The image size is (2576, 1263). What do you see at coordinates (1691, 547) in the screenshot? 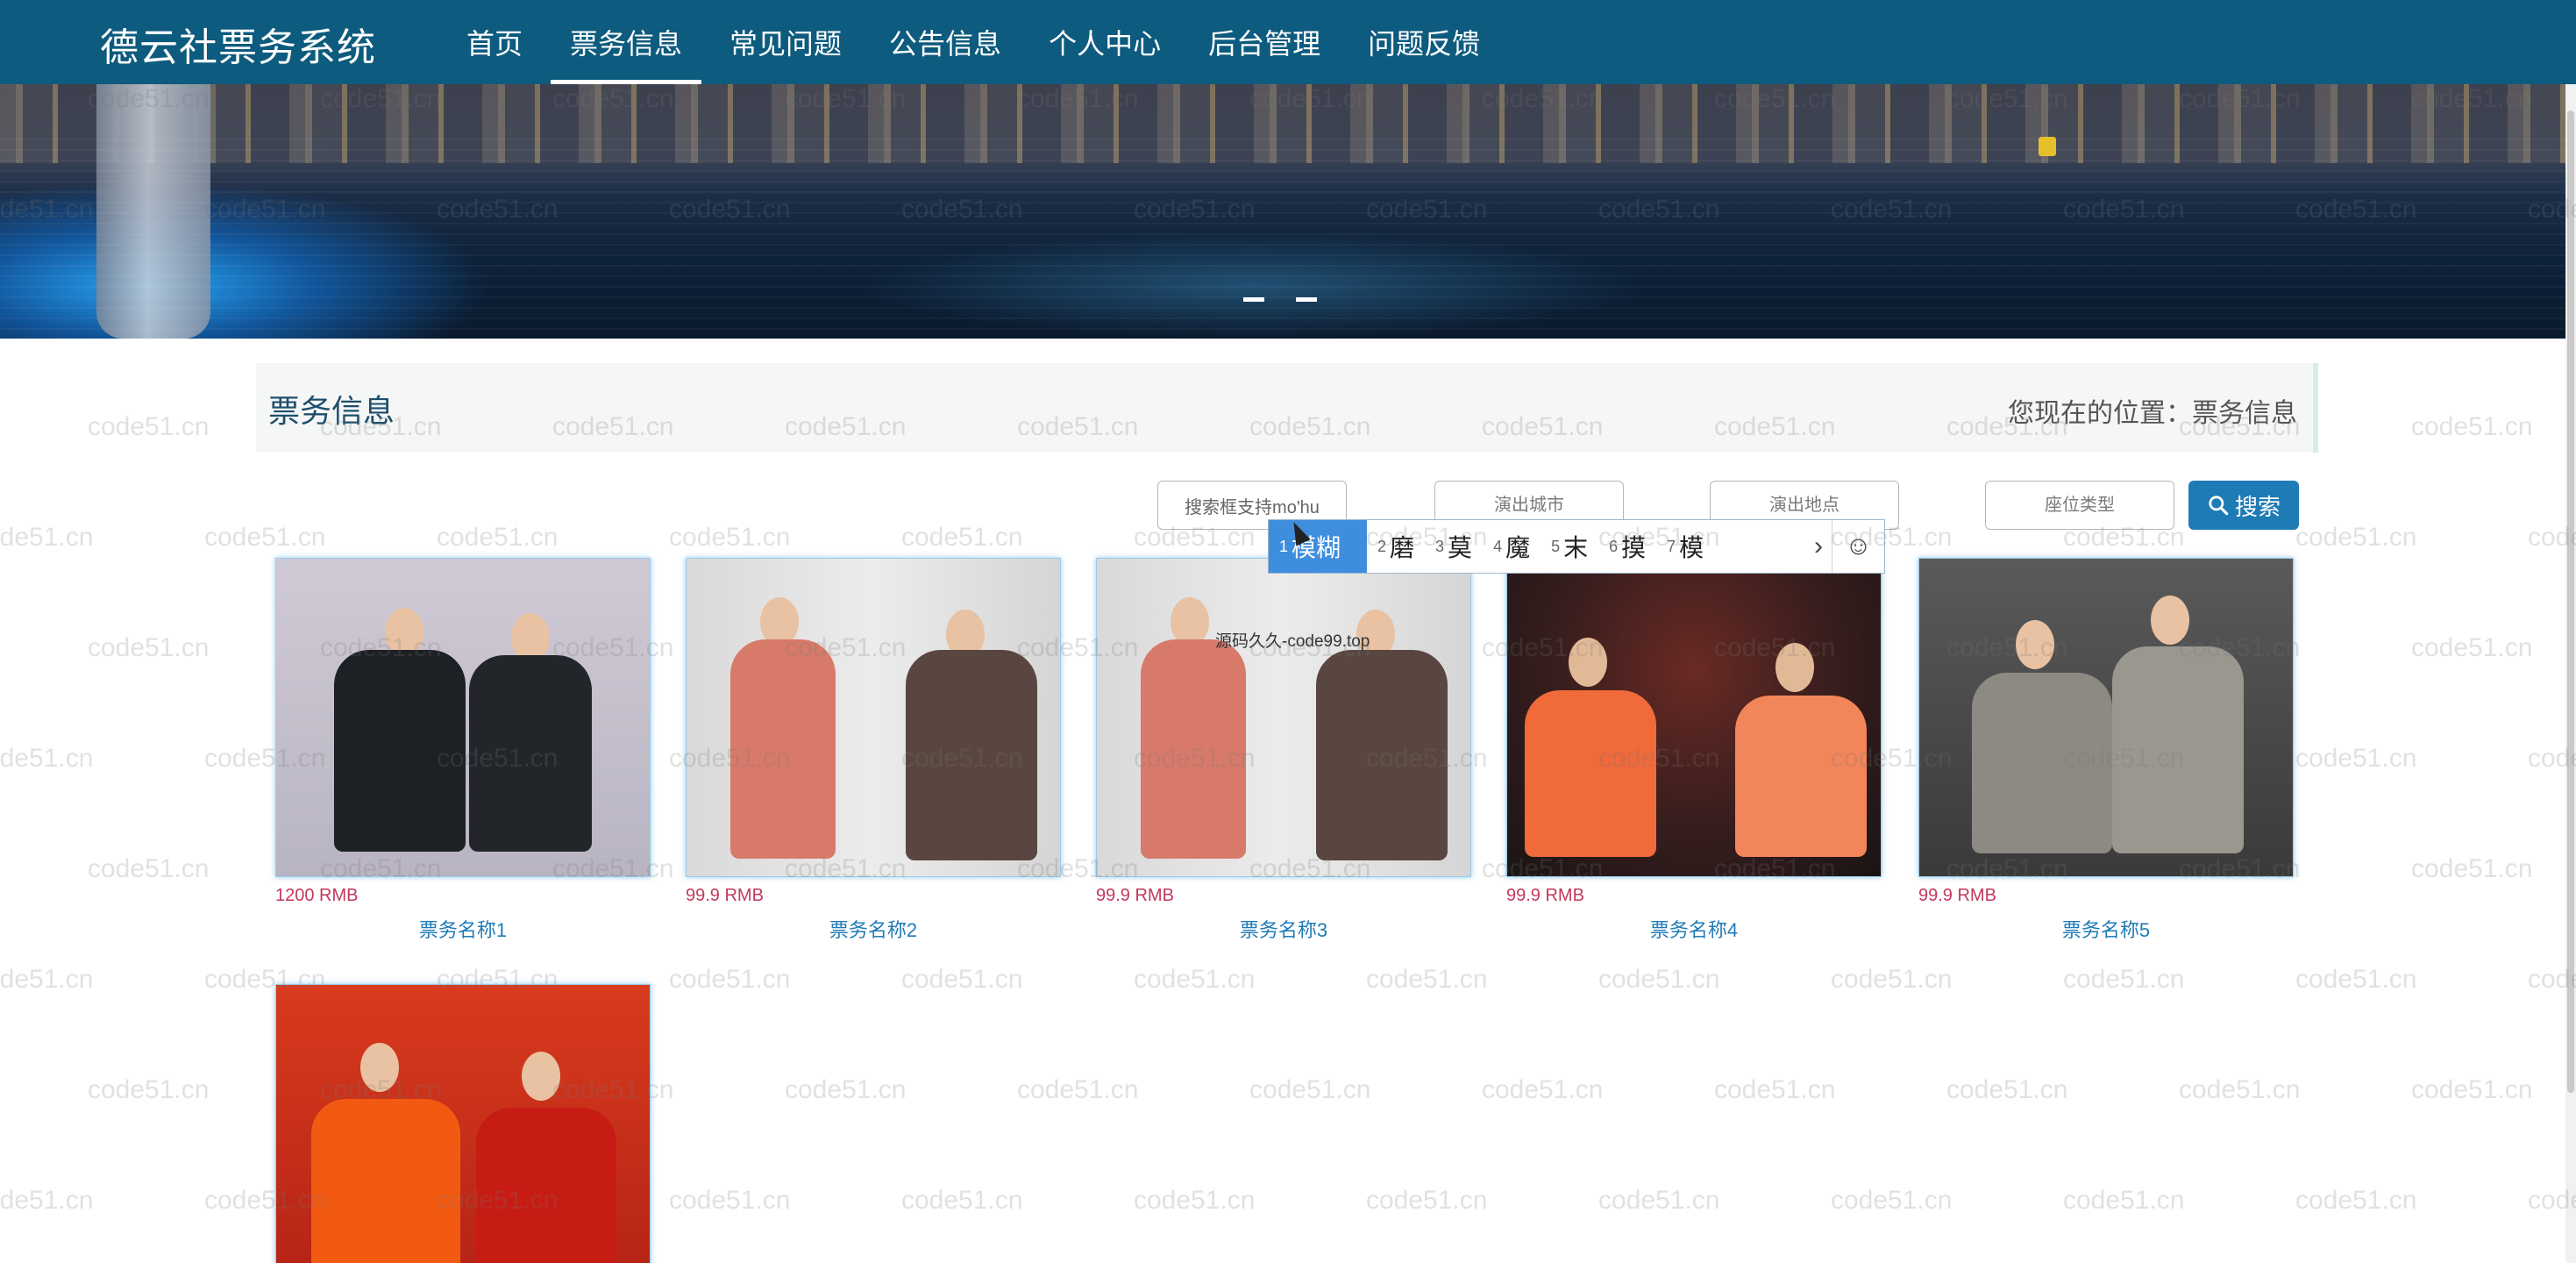
I see `ime-candidate-text: 模` at bounding box center [1691, 547].